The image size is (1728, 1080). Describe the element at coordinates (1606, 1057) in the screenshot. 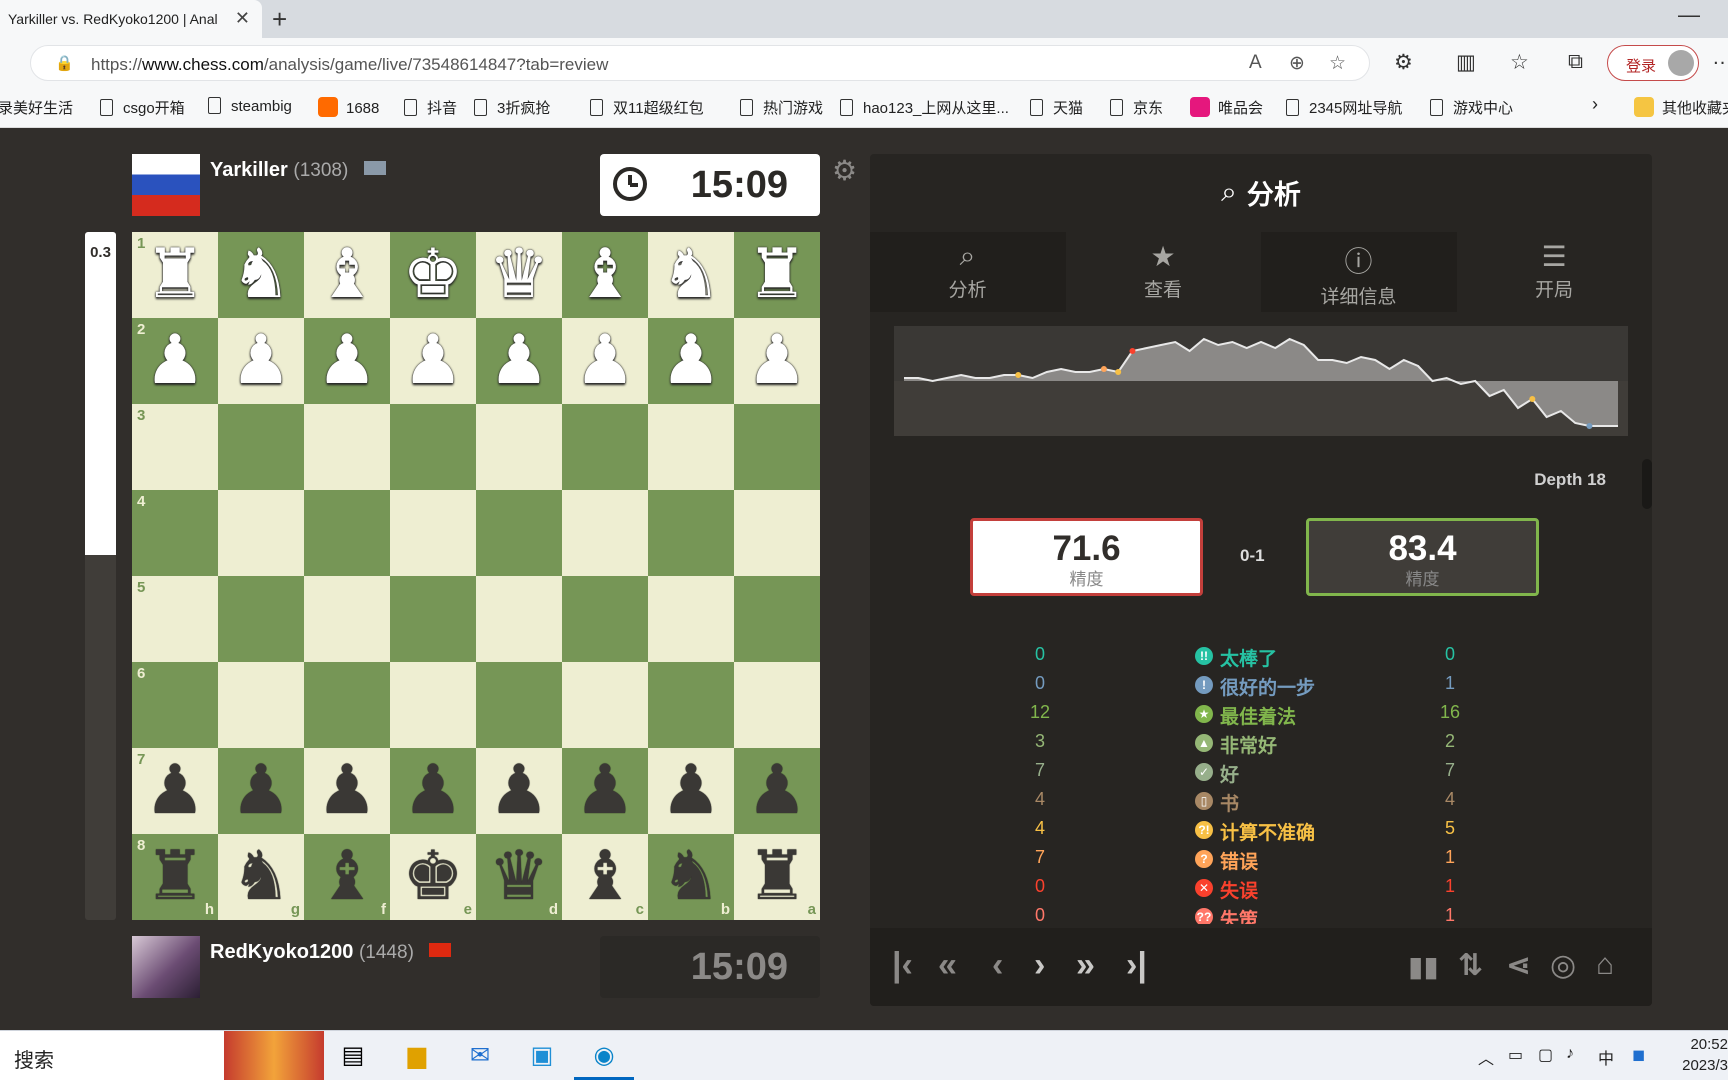

I see `ime-indicator: 中` at that location.